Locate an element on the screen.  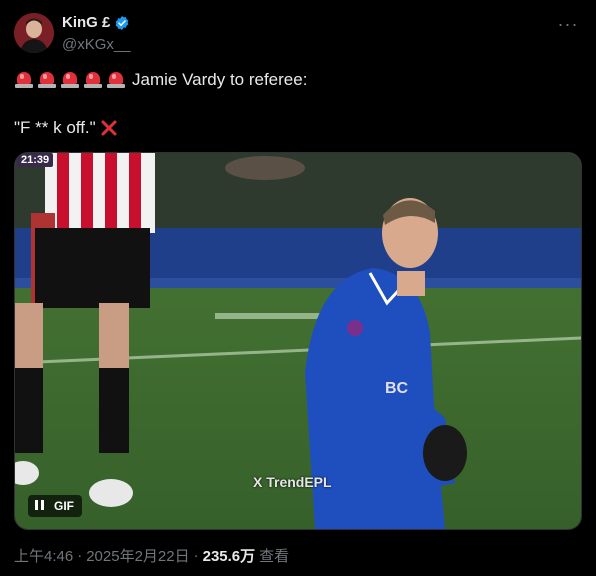
views-label: 查看 is located at coordinates (274, 556).